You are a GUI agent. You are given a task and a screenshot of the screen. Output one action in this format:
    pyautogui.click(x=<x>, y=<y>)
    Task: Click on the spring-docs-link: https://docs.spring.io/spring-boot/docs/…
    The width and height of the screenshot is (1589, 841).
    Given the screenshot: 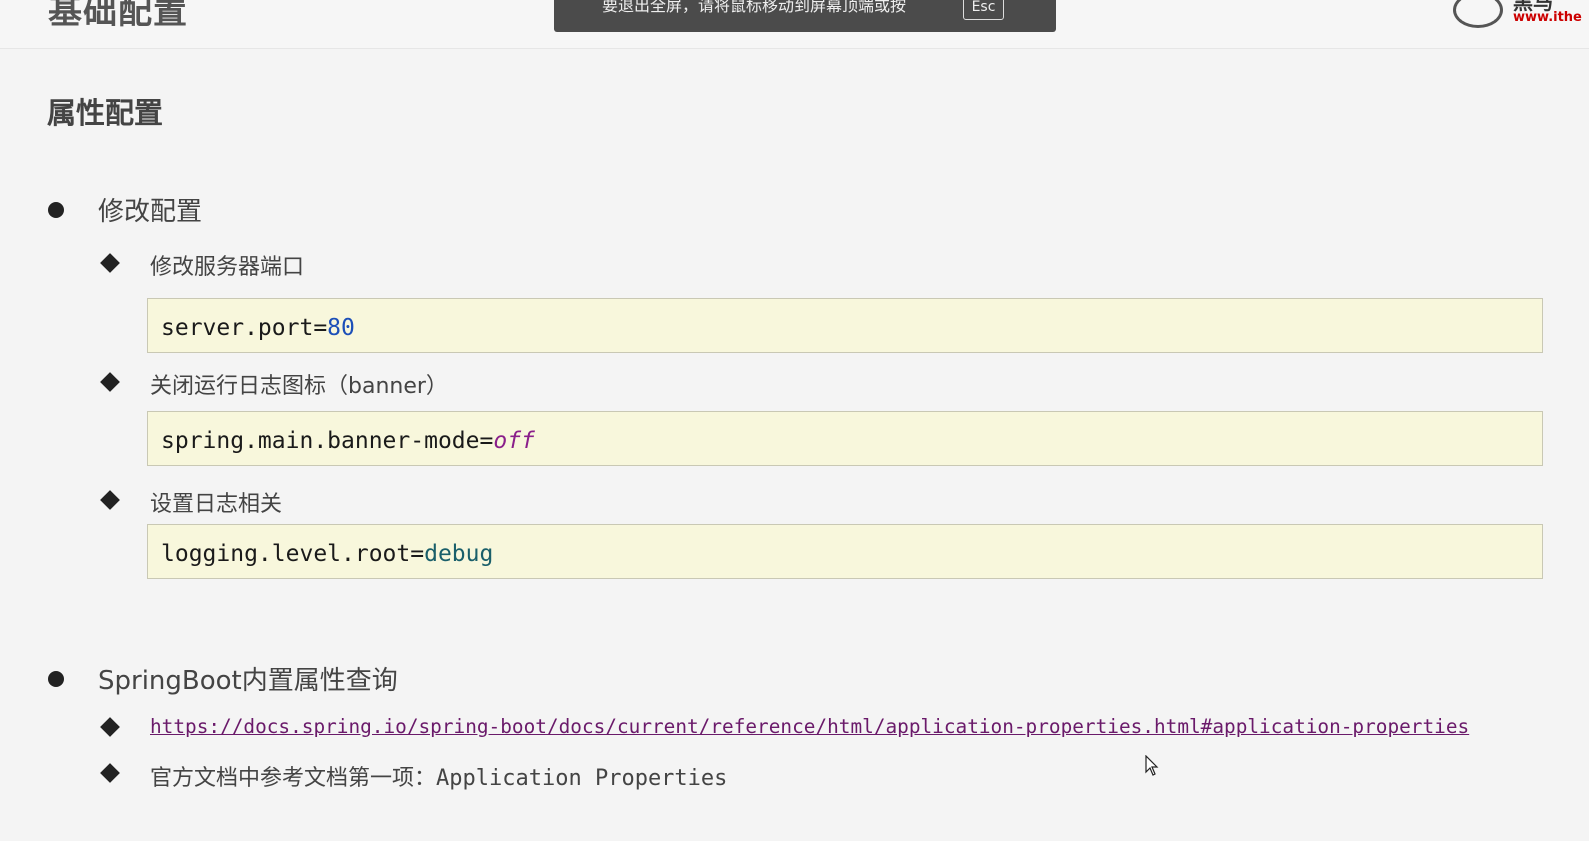 What is the action you would take?
    pyautogui.click(x=809, y=726)
    